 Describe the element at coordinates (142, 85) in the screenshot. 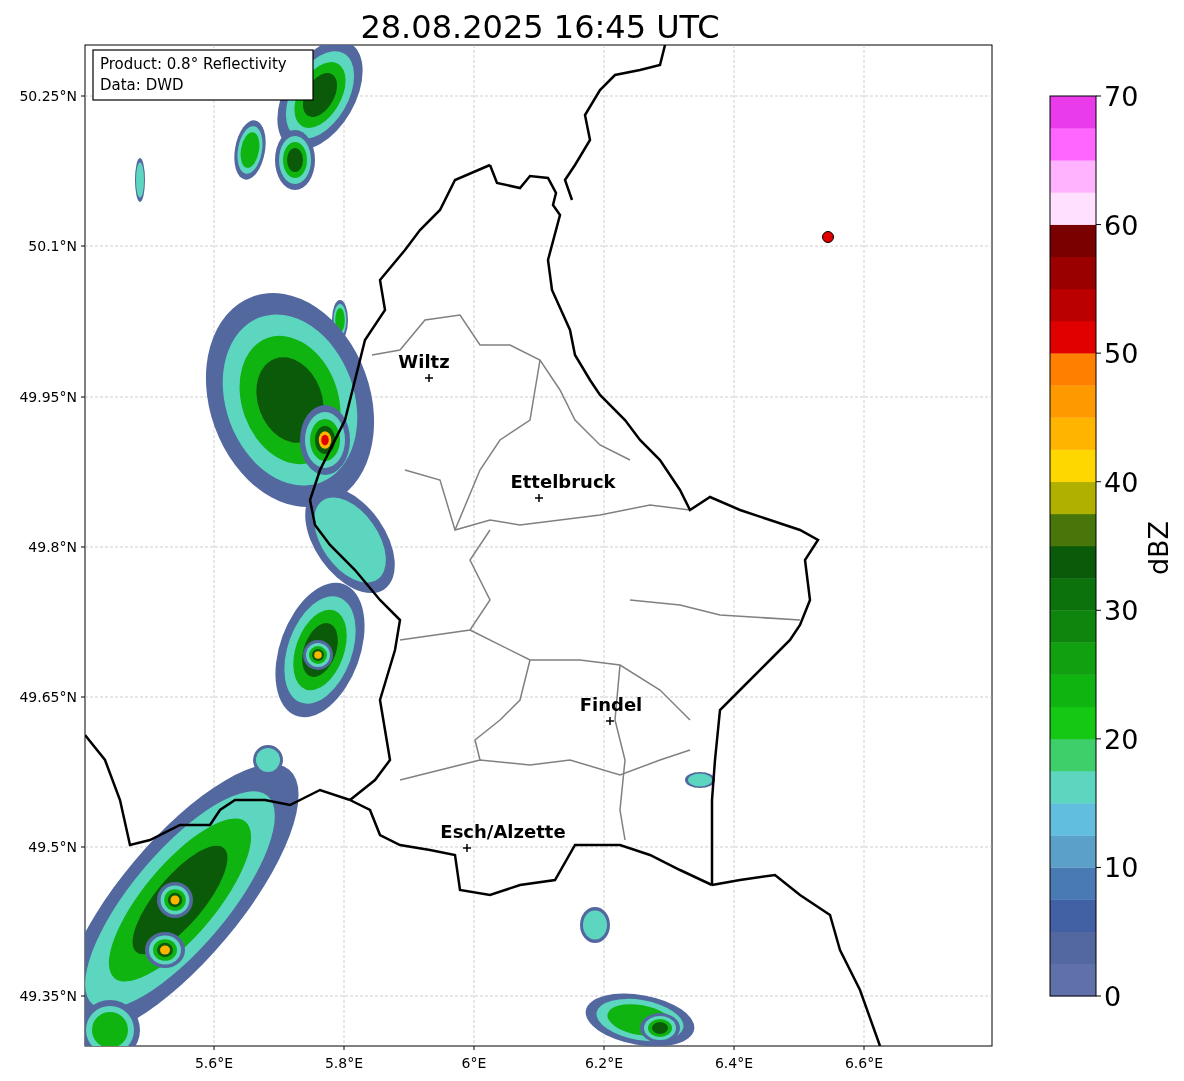

I see `info-text: Data: DWD` at that location.